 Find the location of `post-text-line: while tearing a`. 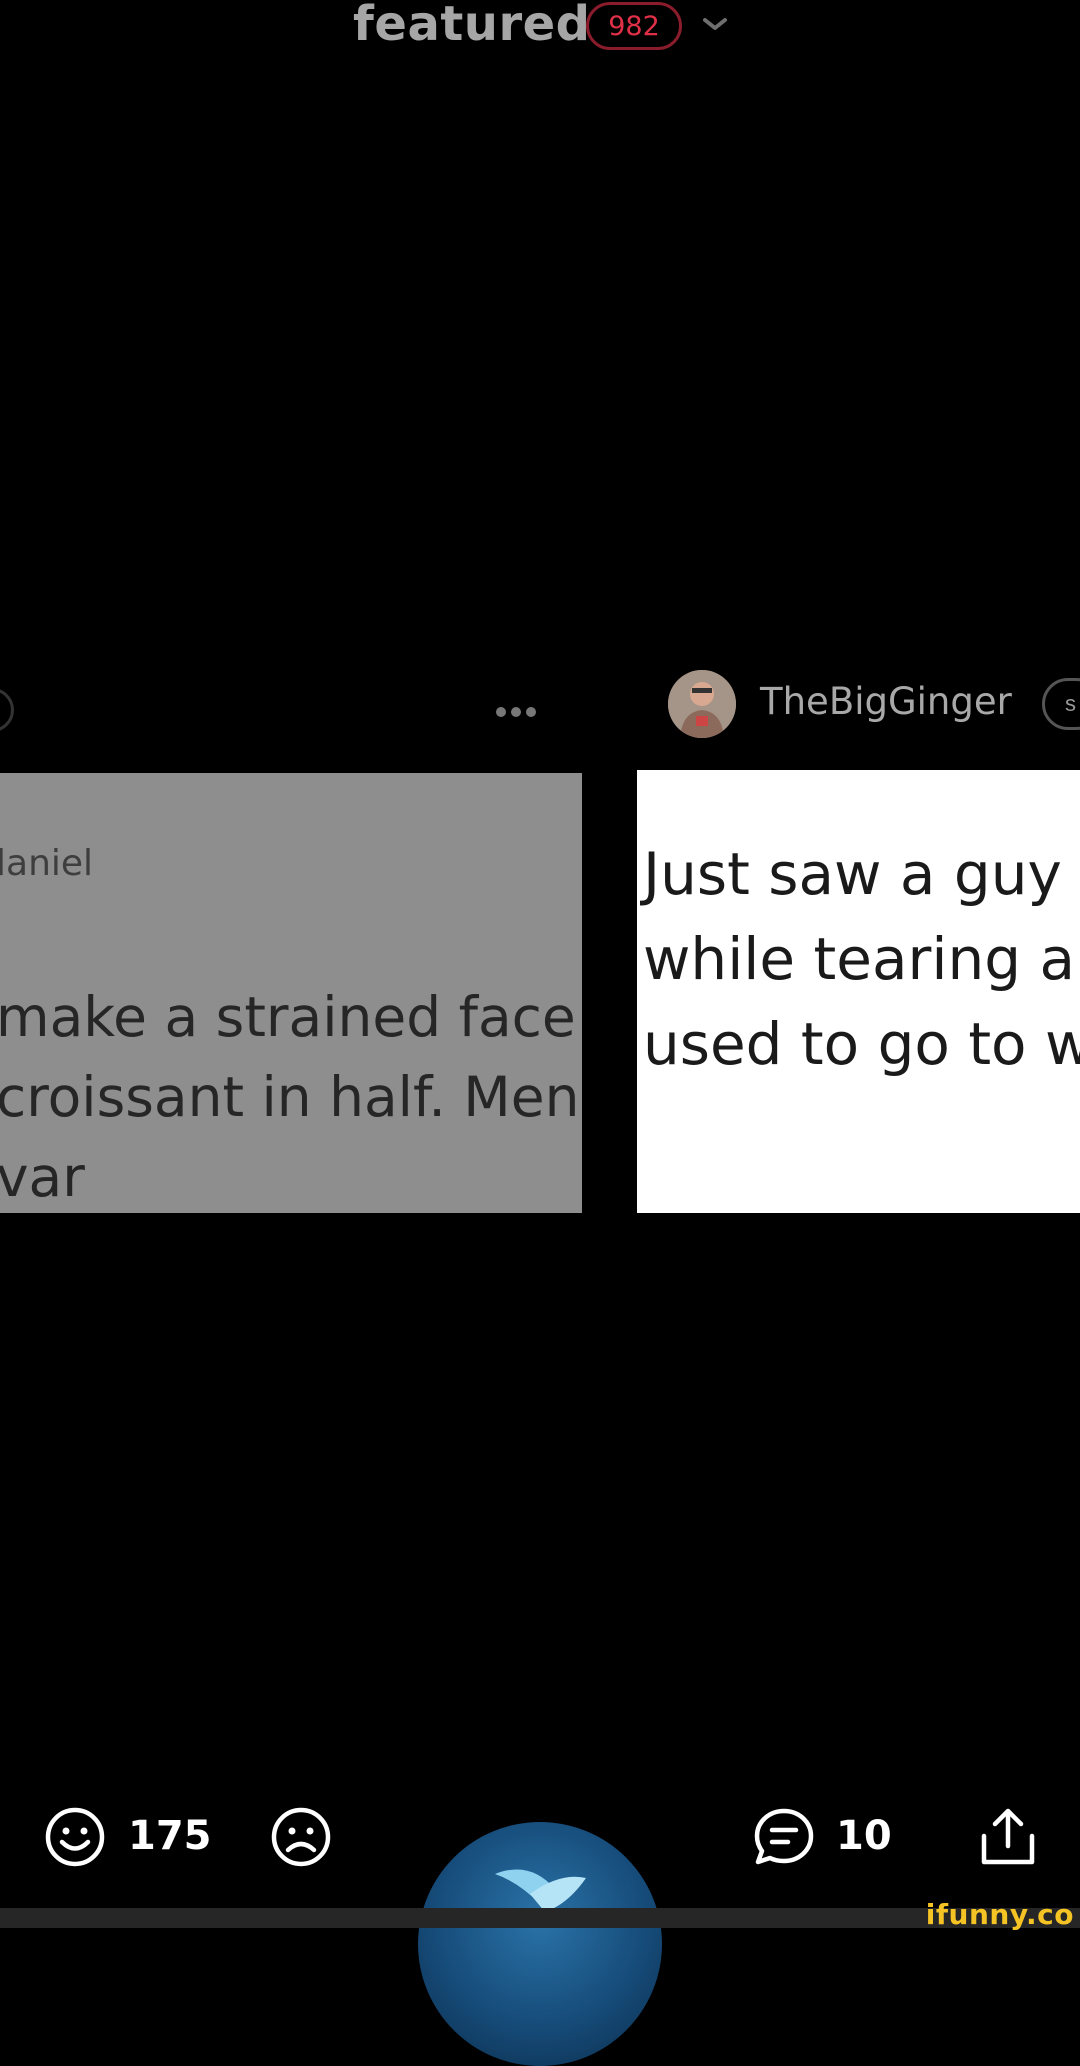

post-text-line: while tearing a is located at coordinates (859, 959).